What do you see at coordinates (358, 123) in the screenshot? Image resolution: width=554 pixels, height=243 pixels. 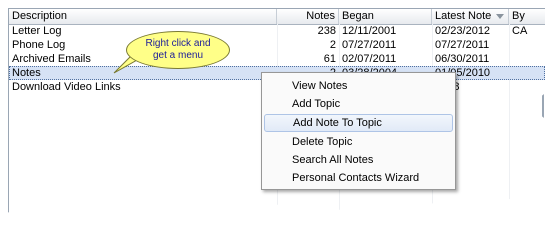 I see `menu-item-add-note-to-topic: Add Note To Topic` at bounding box center [358, 123].